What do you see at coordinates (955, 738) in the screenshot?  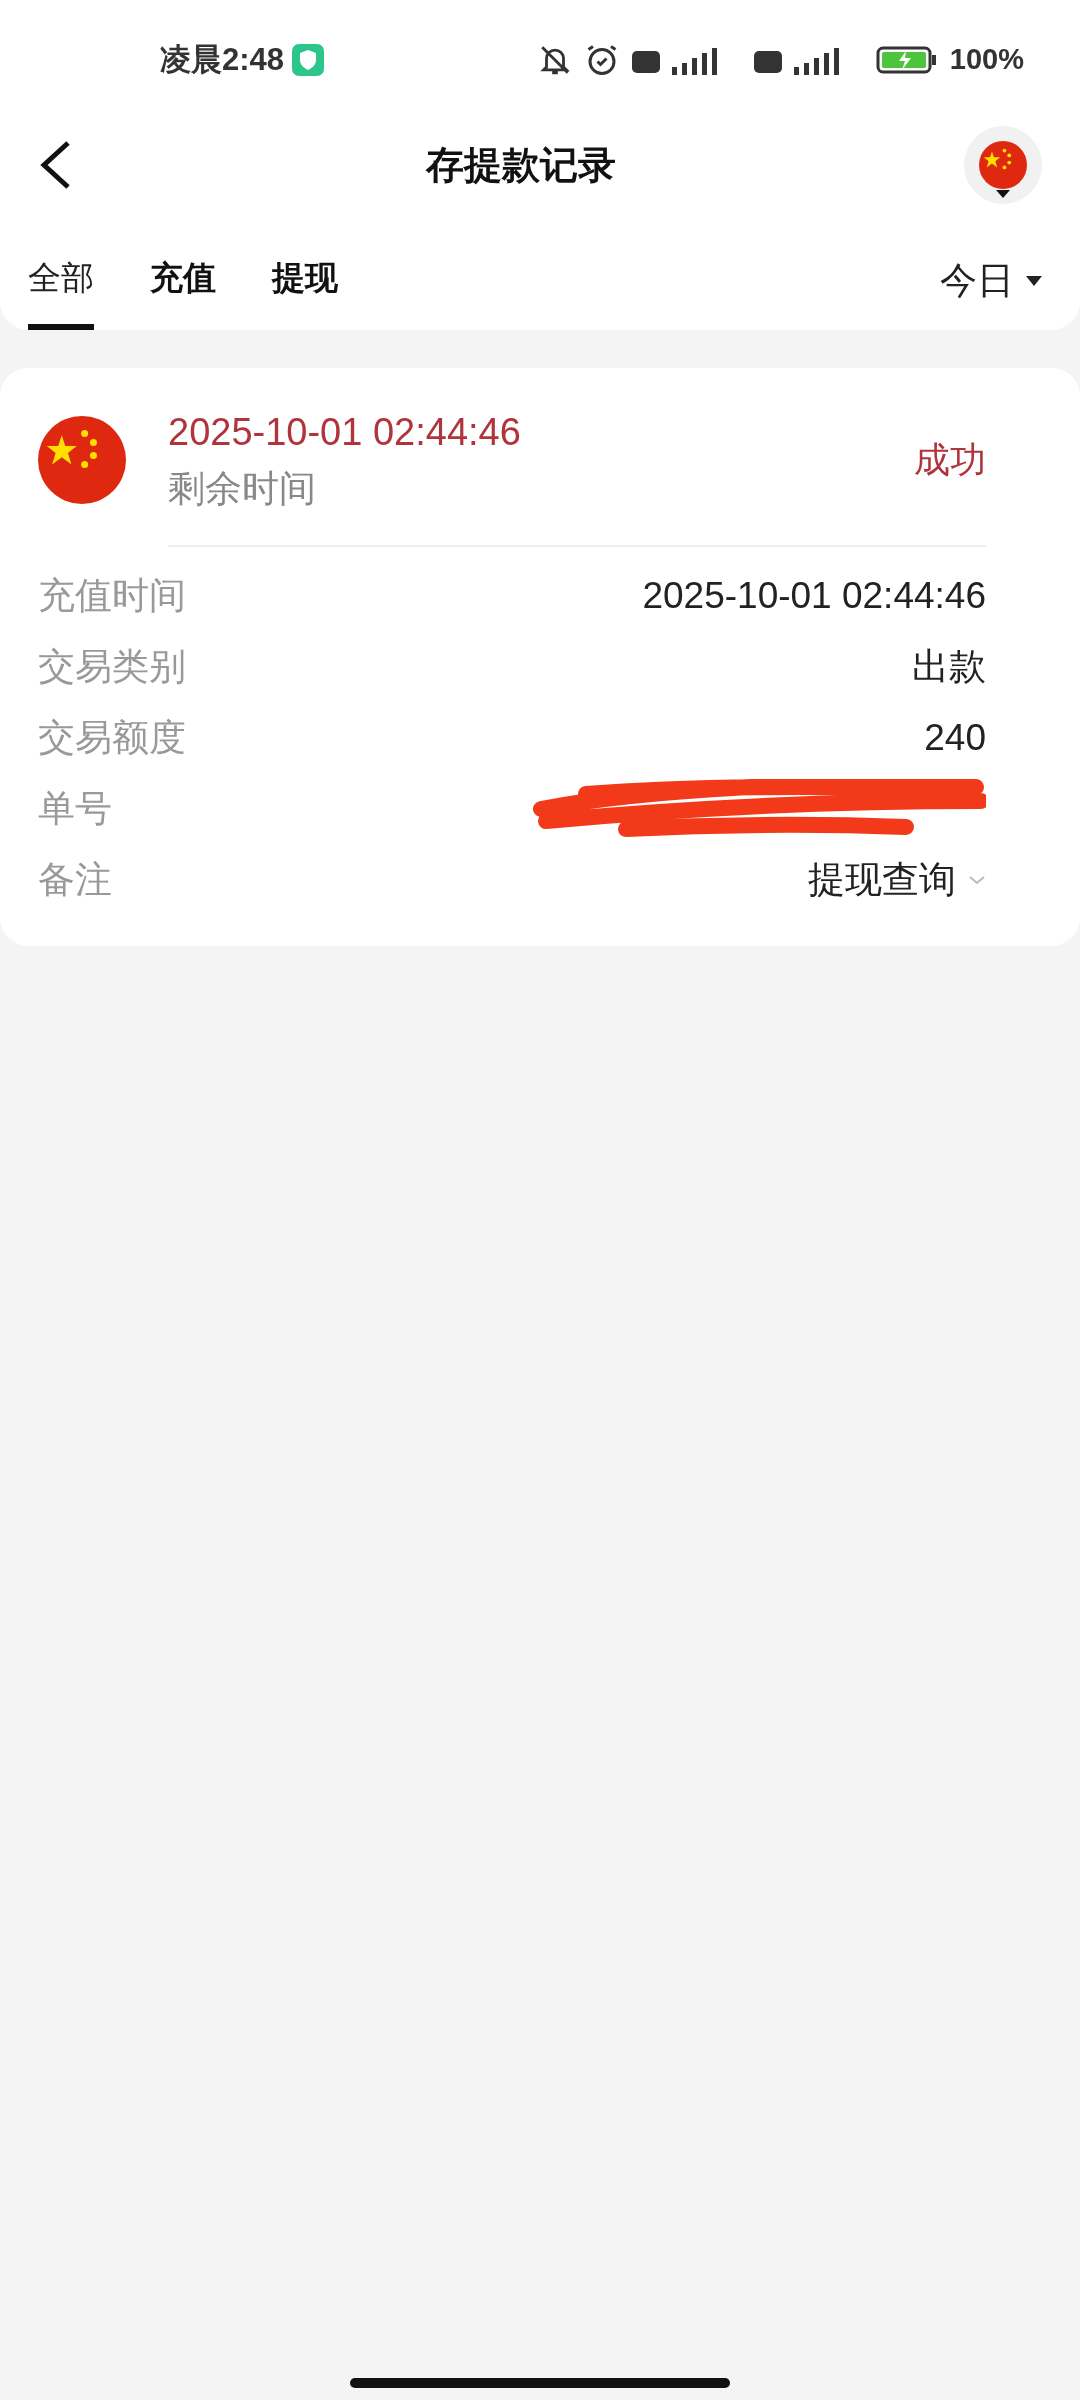 I see `field-value: 240` at bounding box center [955, 738].